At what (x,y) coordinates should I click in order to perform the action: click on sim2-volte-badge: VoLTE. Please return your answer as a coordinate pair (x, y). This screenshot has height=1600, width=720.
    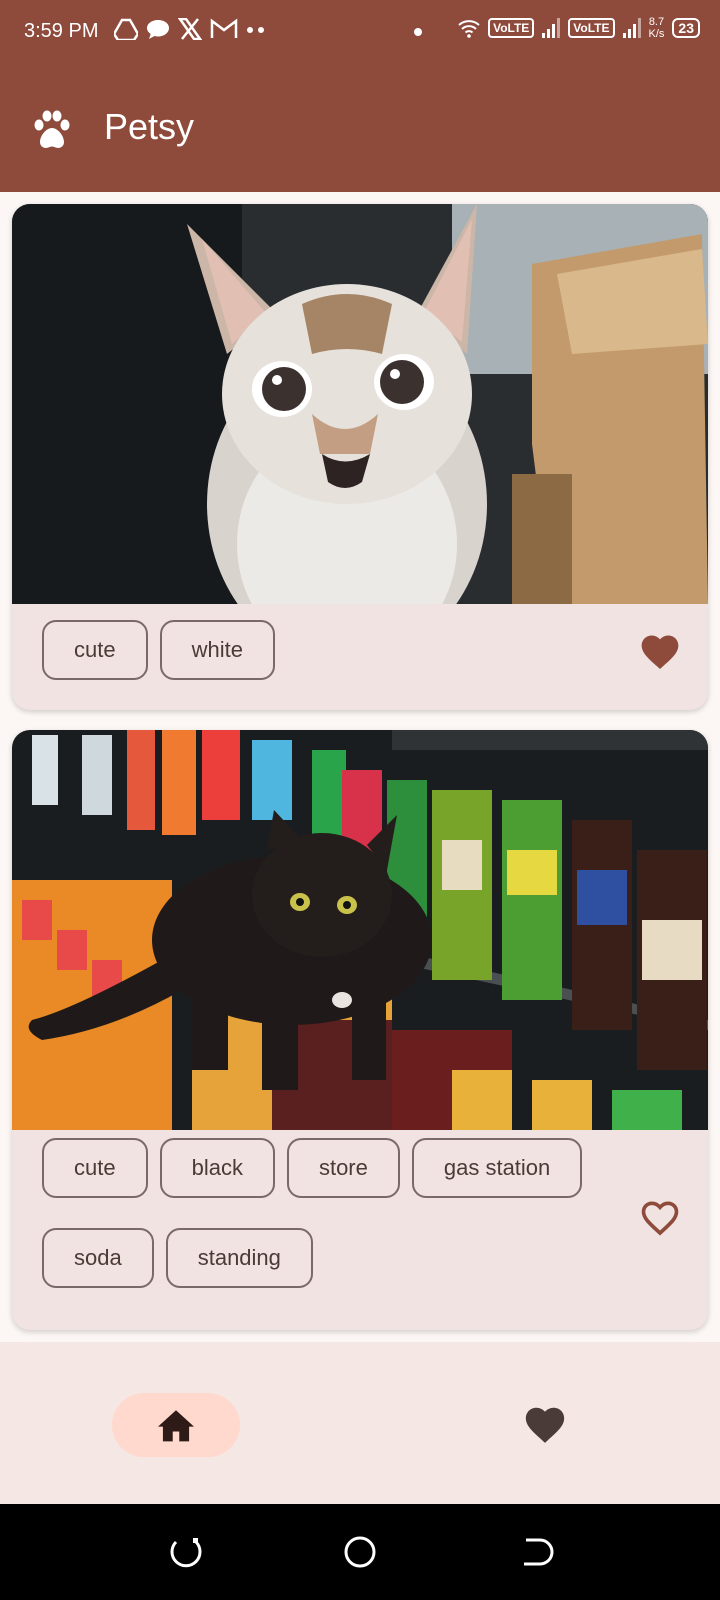
    Looking at the image, I should click on (591, 28).